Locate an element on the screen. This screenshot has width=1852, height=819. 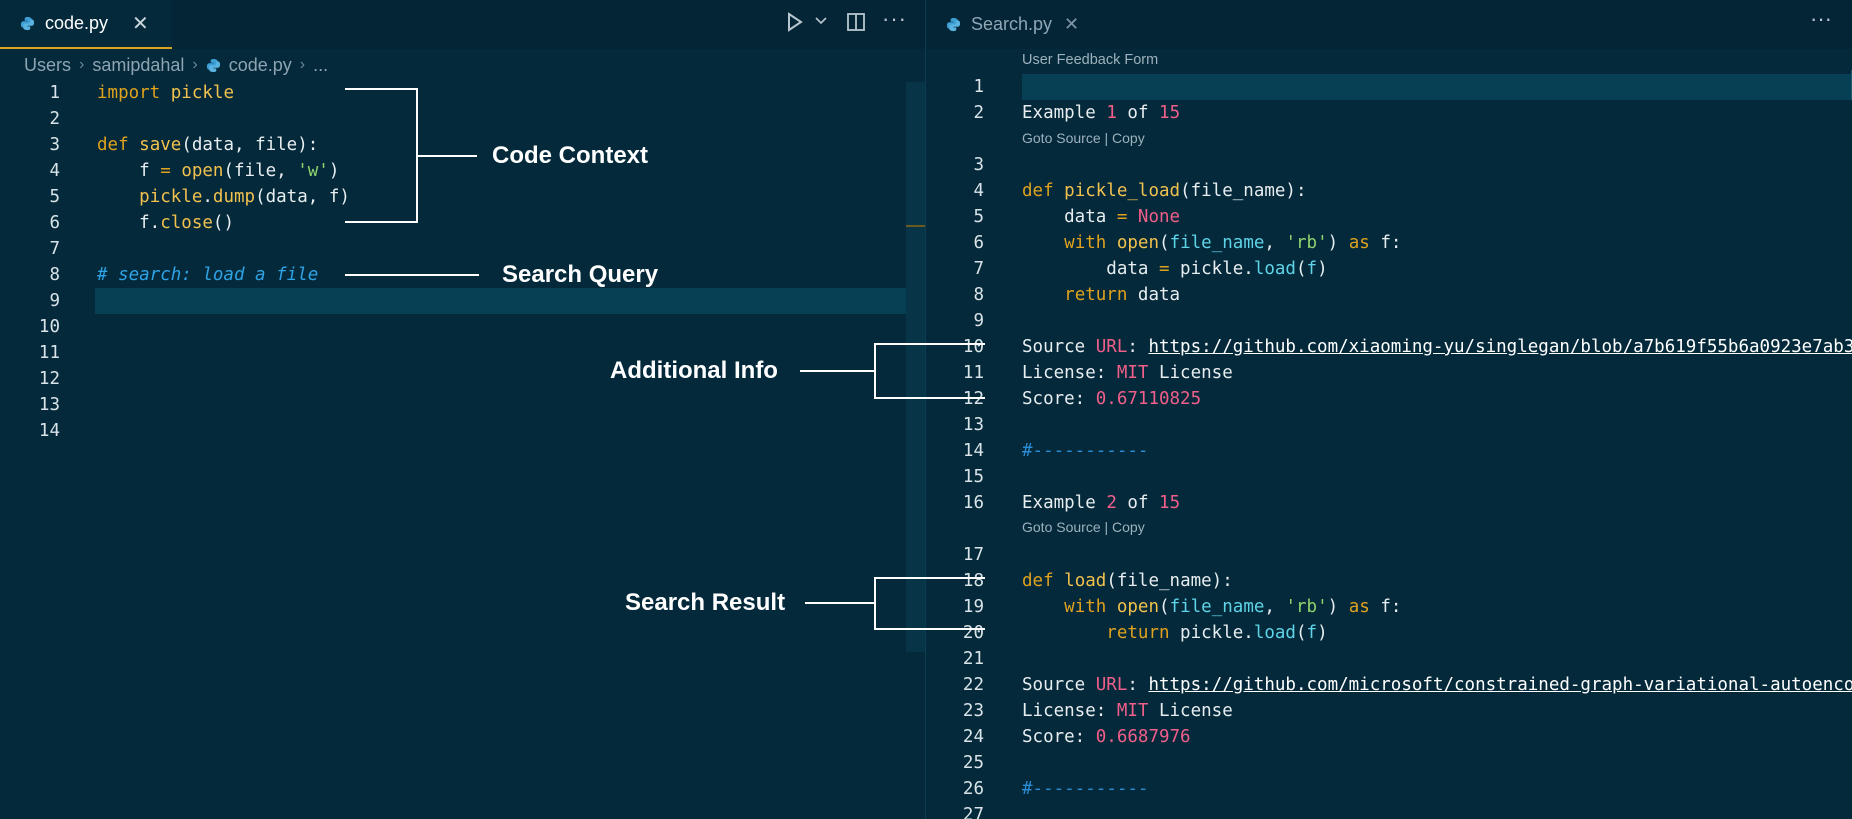
search-query-label: Search Query is located at coordinates (580, 274).